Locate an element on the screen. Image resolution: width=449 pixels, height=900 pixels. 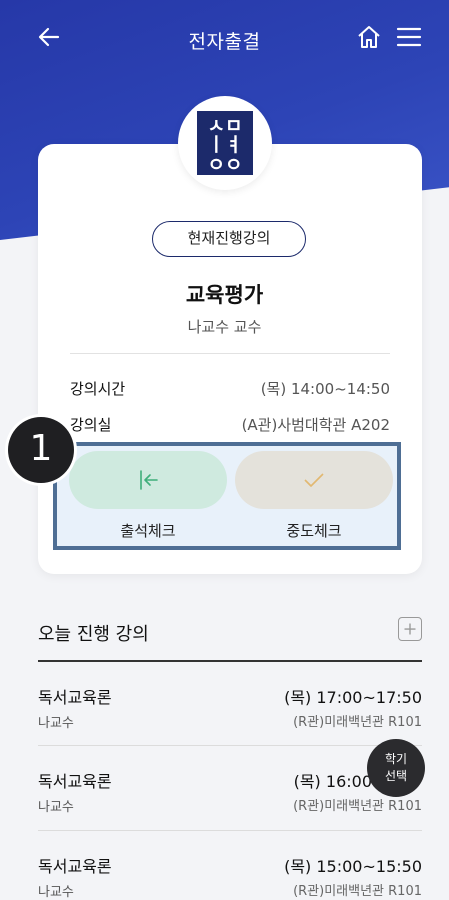
enter-icon is located at coordinates (149, 480).